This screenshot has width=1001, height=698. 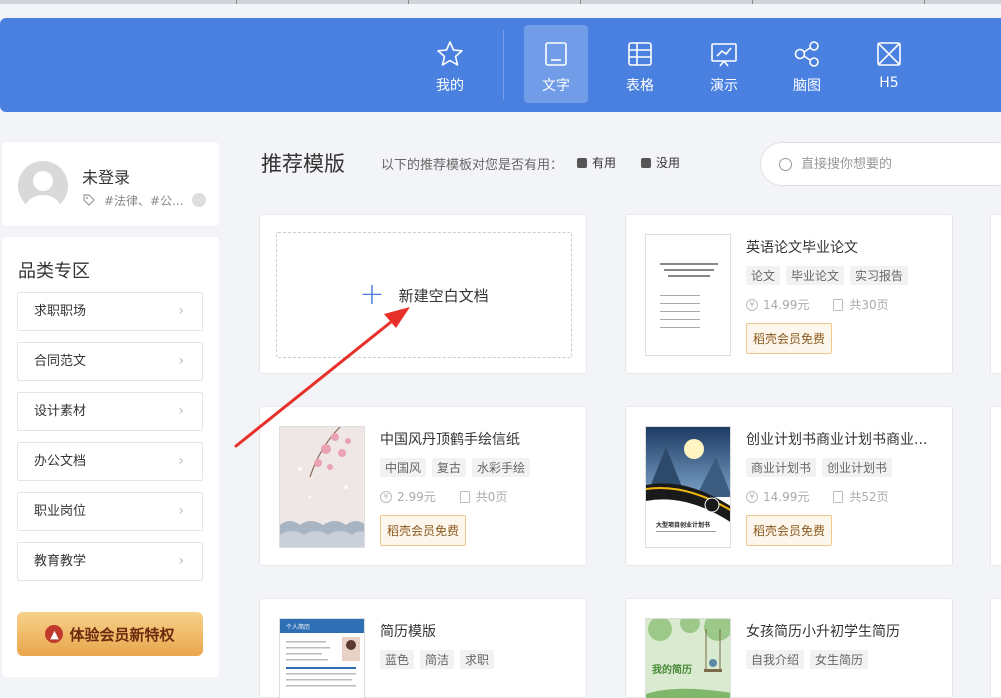 I want to click on nav-item-text: 文字, so click(x=556, y=64).